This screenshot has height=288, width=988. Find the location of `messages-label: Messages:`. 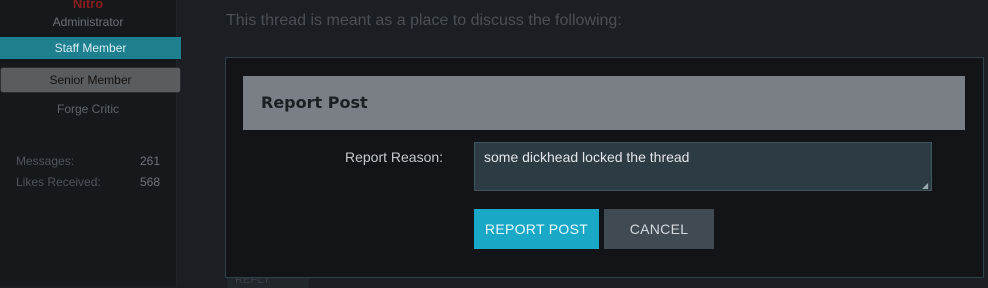

messages-label: Messages: is located at coordinates (45, 161).